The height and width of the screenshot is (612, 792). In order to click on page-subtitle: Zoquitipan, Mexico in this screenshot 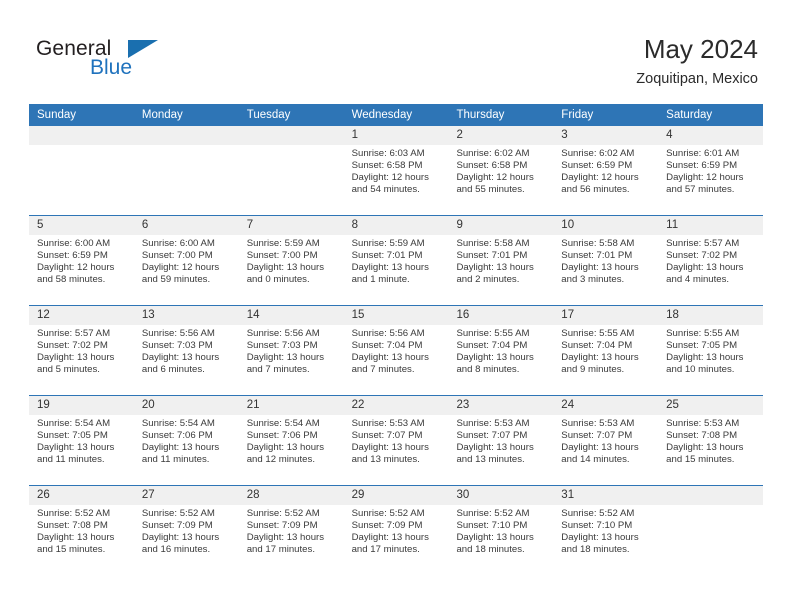, I will do `click(697, 79)`.